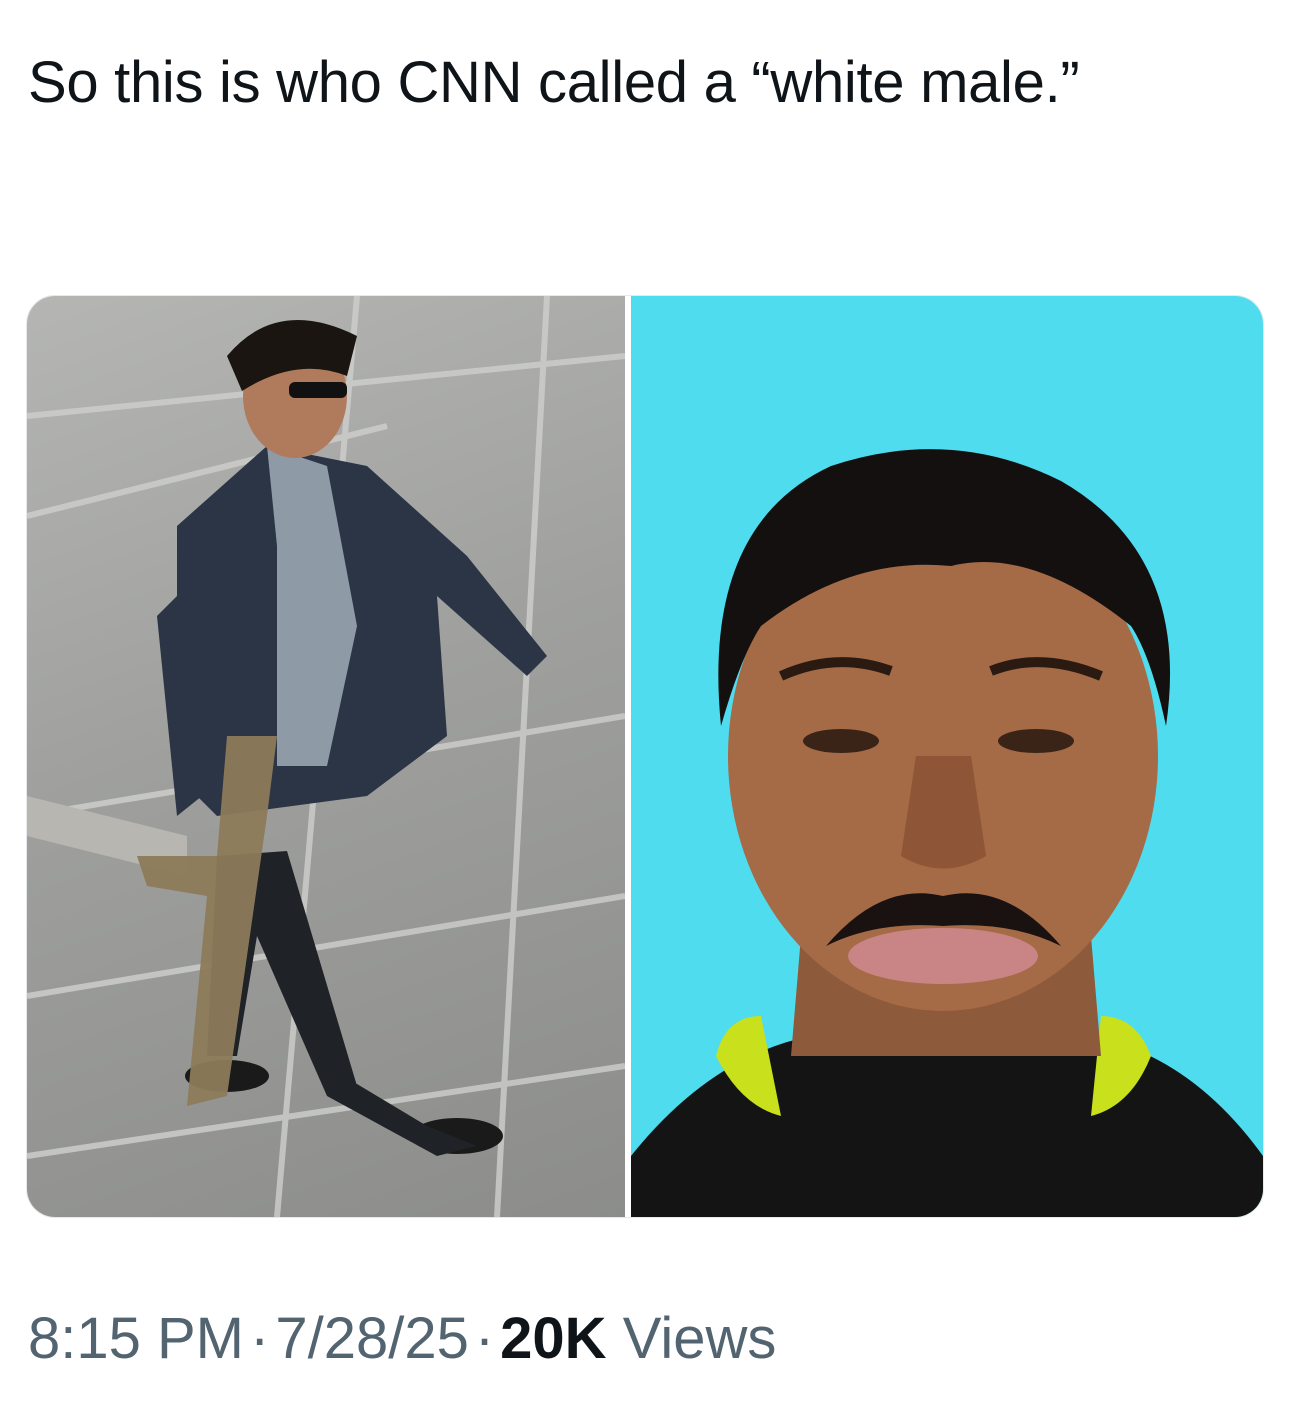  I want to click on tweet-date: 7/28/25, so click(372, 1338).